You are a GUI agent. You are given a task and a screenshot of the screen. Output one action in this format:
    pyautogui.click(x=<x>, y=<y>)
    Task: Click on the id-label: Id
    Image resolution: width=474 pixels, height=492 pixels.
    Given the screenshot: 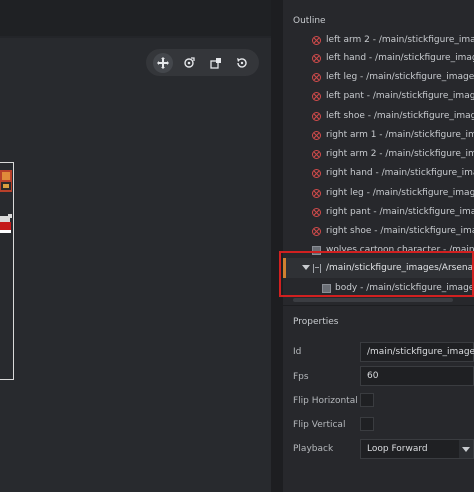 What is the action you would take?
    pyautogui.click(x=297, y=352)
    